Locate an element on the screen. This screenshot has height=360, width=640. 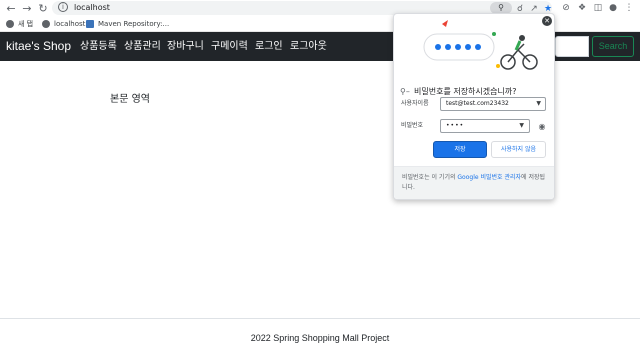
nav-product-manage: 상품관리 is located at coordinates (142, 46).